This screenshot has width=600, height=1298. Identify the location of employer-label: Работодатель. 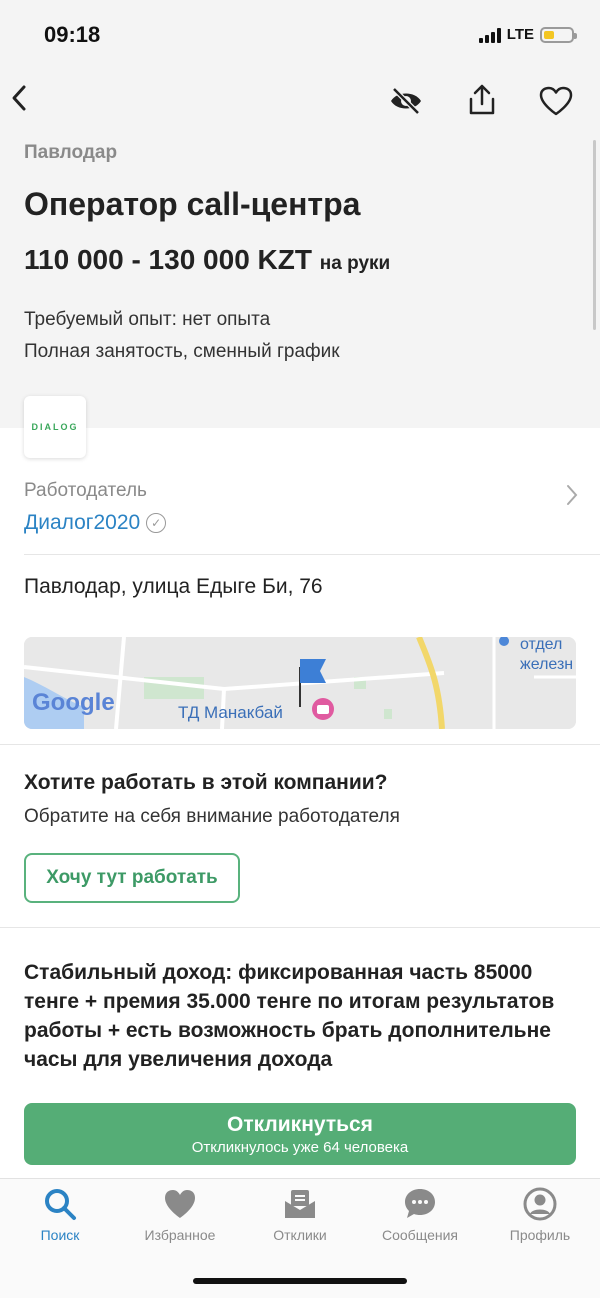
(85, 490).